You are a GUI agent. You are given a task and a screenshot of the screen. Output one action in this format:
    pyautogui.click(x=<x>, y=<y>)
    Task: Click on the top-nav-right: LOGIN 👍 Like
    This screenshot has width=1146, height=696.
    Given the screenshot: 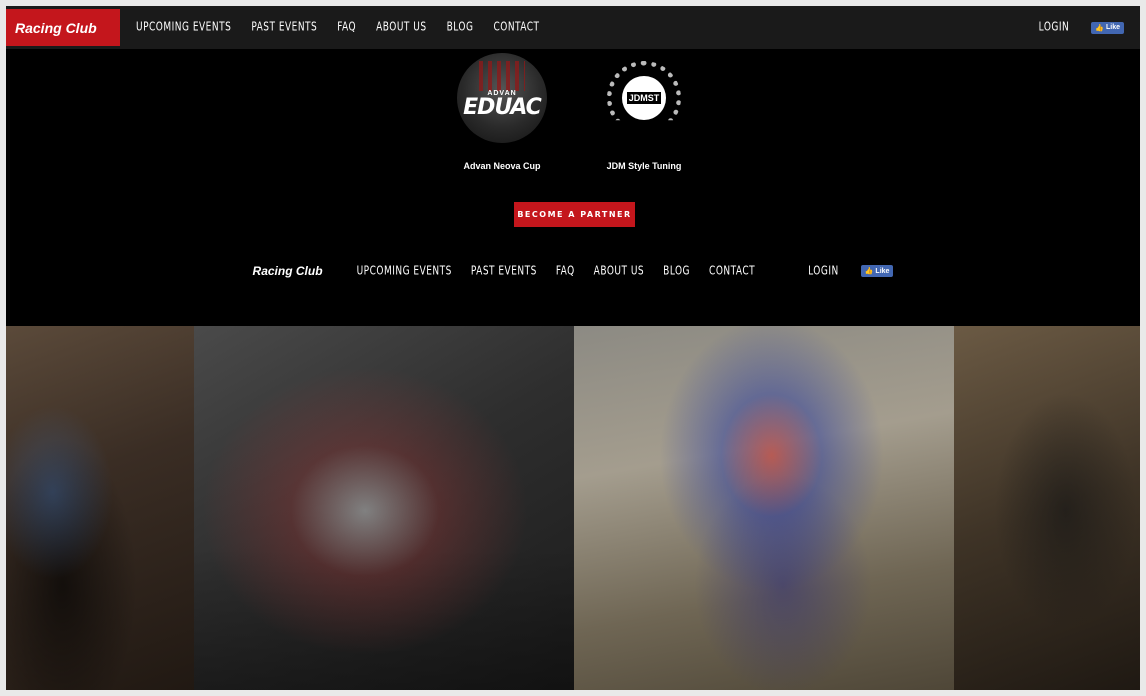 What is the action you would take?
    pyautogui.click(x=1089, y=28)
    